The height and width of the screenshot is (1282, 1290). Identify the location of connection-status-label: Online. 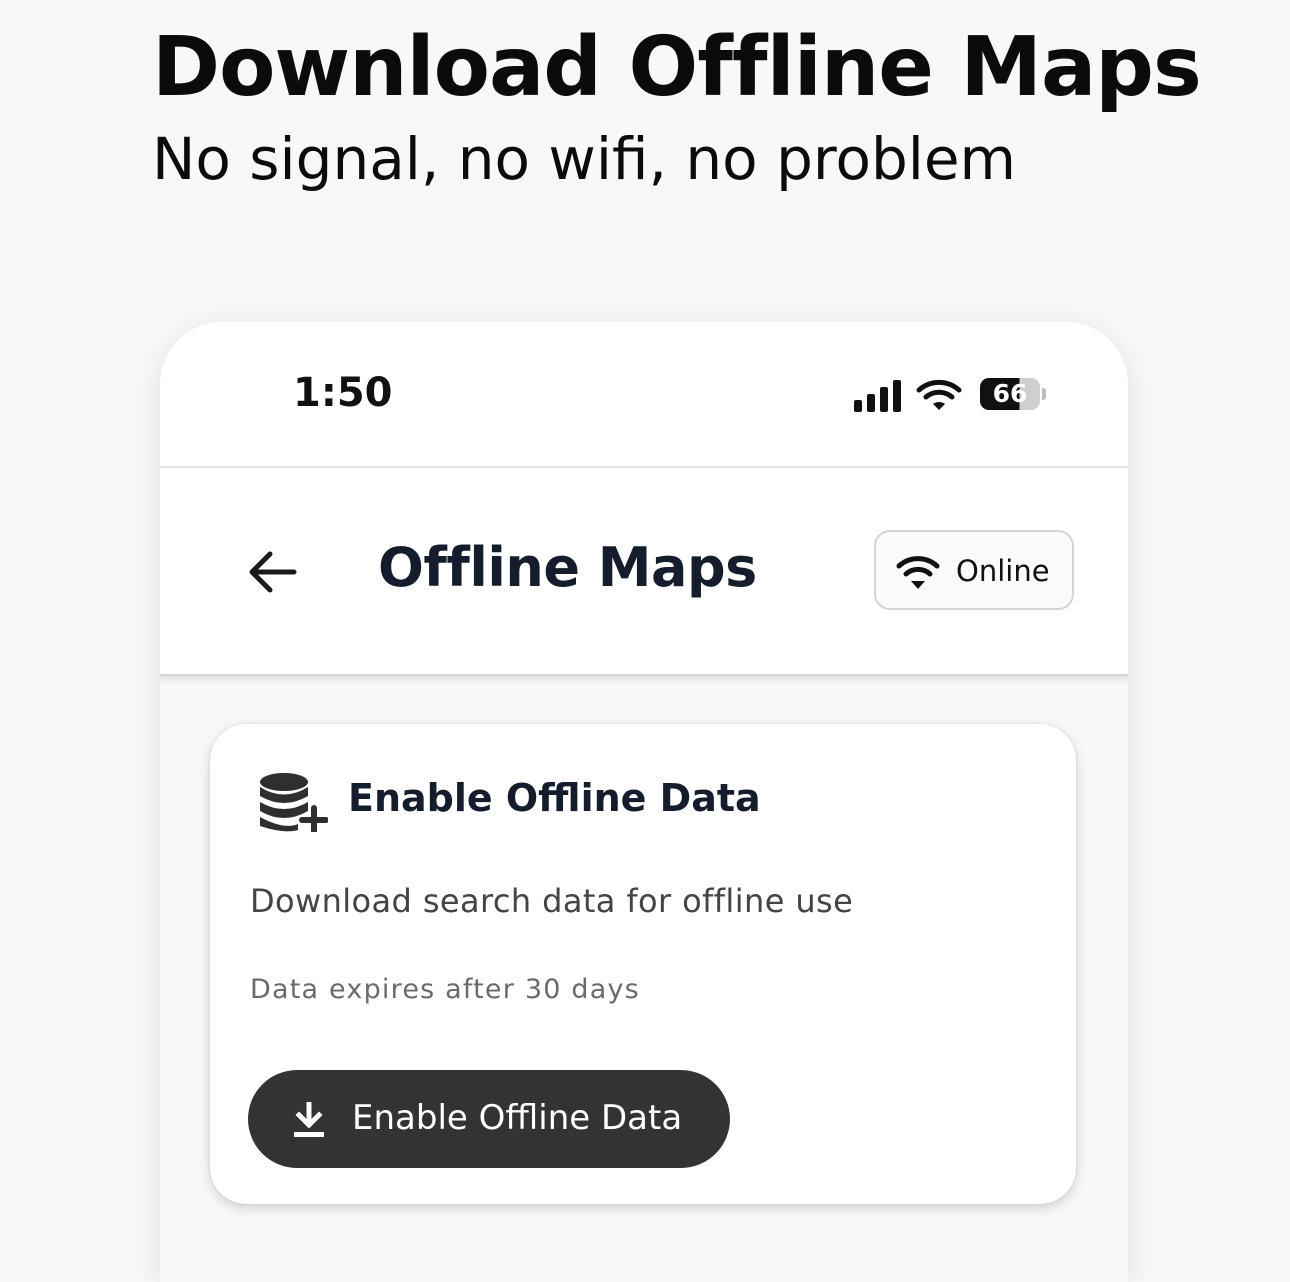
(1003, 571).